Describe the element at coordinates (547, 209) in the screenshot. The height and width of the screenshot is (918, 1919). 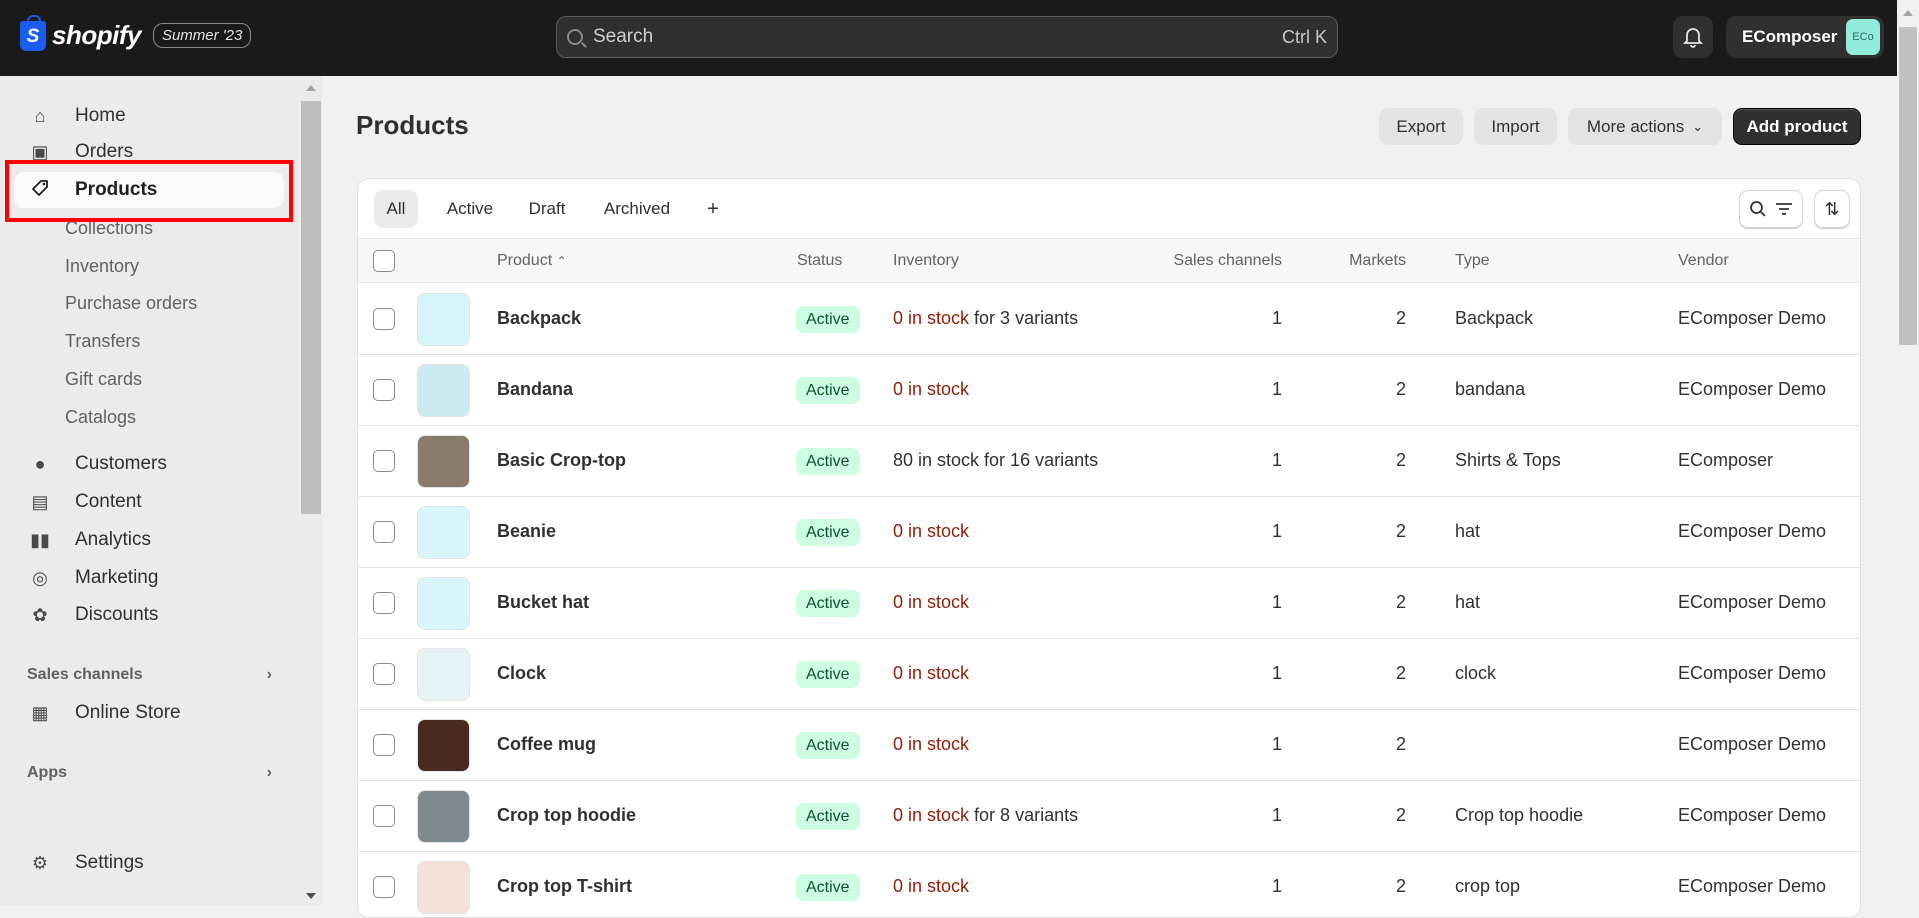
I see `tab-draft: Draft` at that location.